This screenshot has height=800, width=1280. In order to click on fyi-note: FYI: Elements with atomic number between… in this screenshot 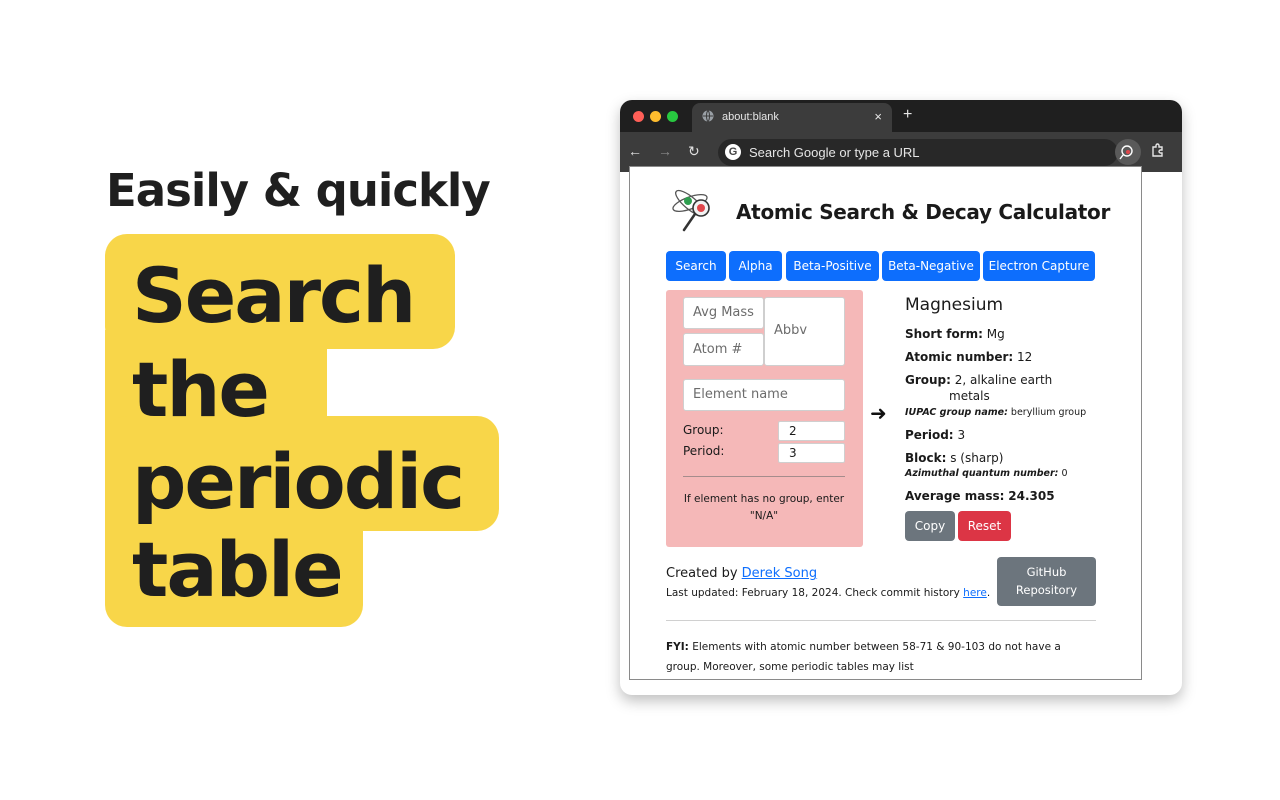, I will do `click(863, 657)`.